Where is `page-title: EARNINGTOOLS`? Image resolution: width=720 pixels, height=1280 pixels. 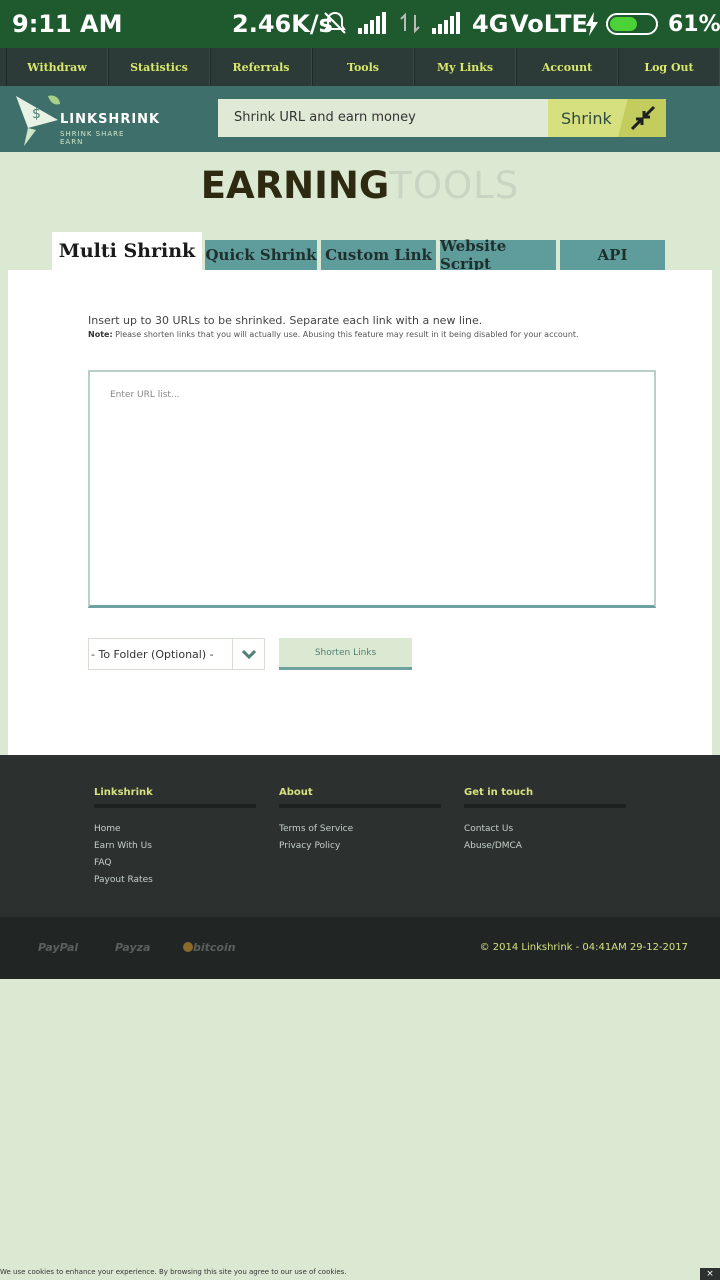
page-title: EARNINGTOOLS is located at coordinates (360, 185).